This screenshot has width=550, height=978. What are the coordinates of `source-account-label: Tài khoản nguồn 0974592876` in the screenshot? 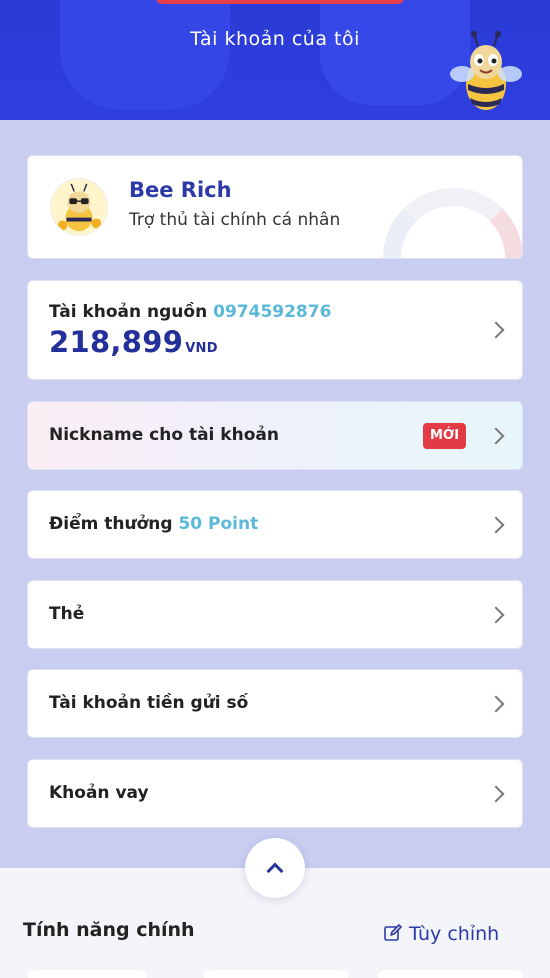 It's located at (190, 312).